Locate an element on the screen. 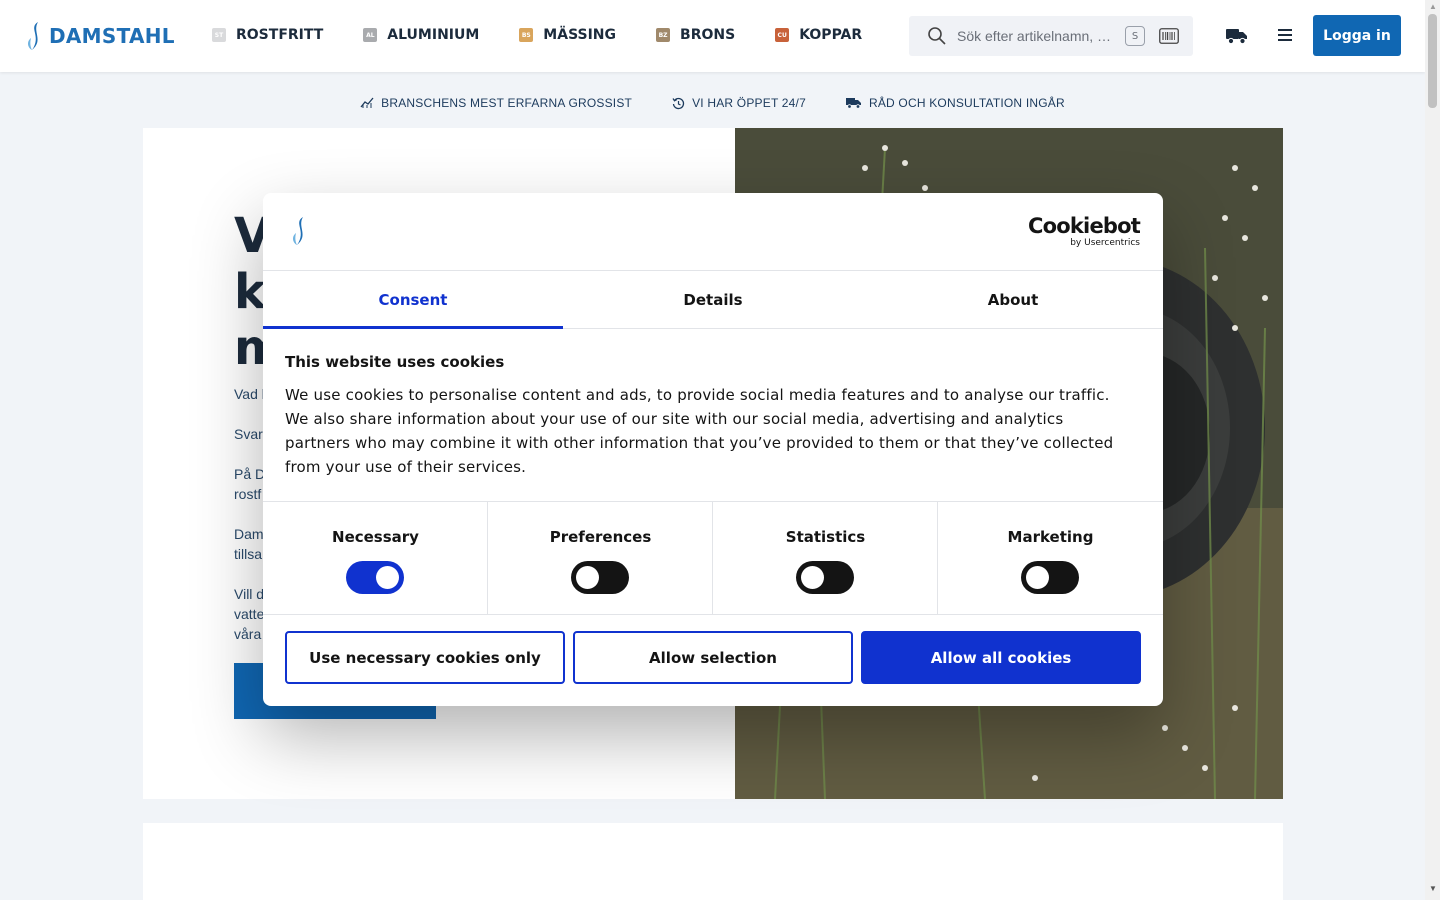  nav-item-koppar: Cu KOPPAR is located at coordinates (818, 35).